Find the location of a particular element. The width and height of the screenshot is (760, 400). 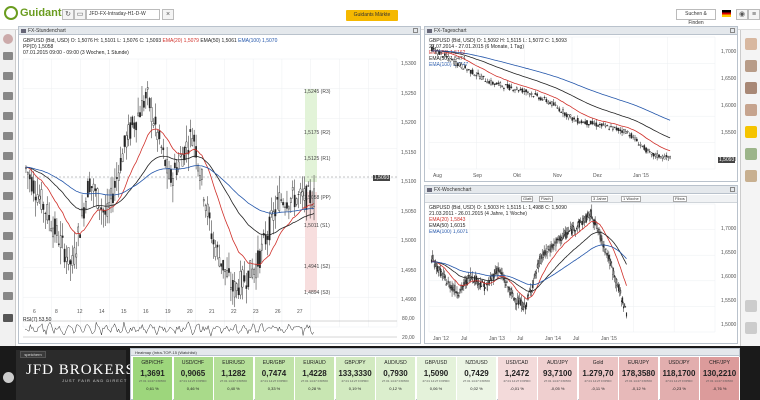

heatmap-tile: GBP/JPY 133,3330 27.01 14:27 FXPRO 0,19 % is located at coordinates (355, 378).